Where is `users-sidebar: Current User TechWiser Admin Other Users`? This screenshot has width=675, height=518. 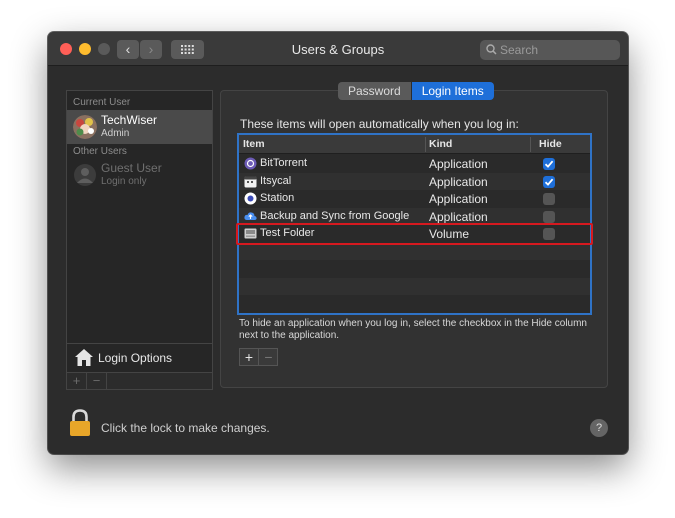 users-sidebar: Current User TechWiser Admin Other Users is located at coordinates (139, 240).